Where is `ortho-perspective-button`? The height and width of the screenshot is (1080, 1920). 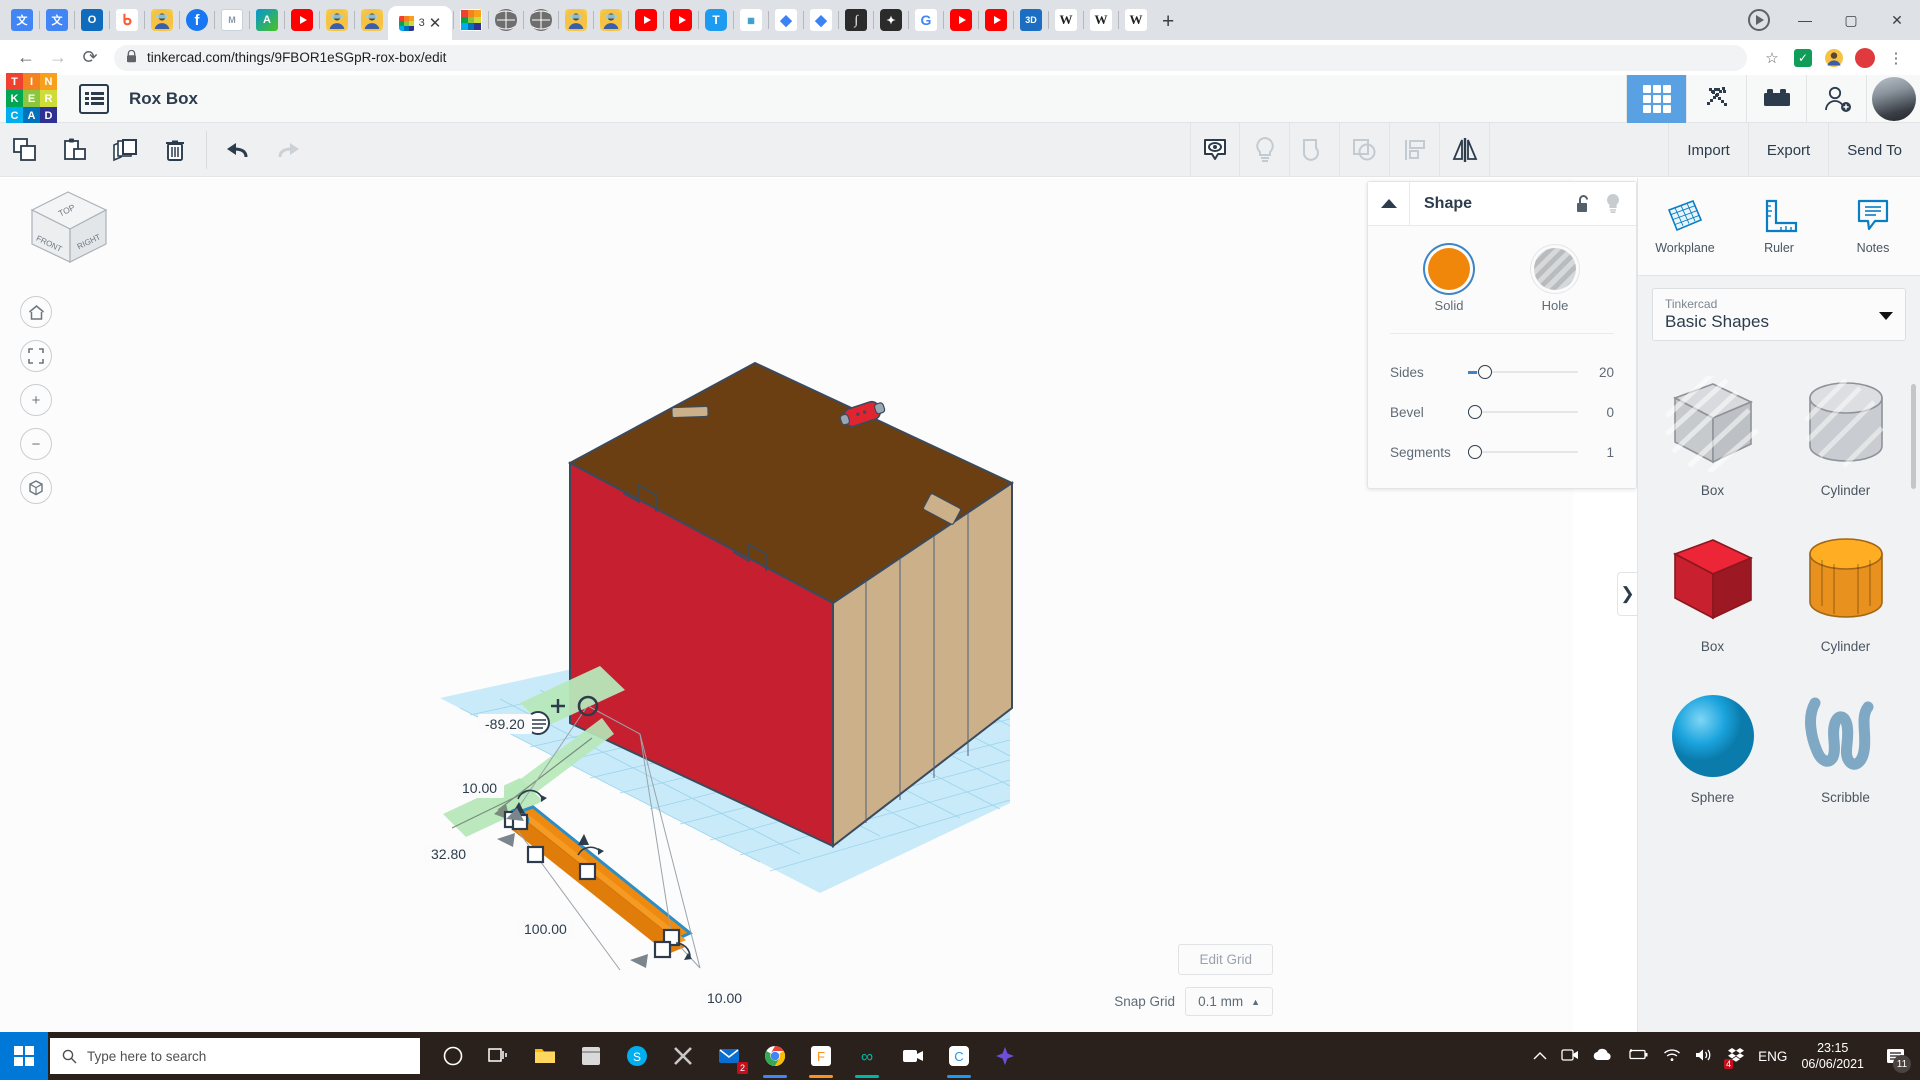
ortho-perspective-button is located at coordinates (36, 488).